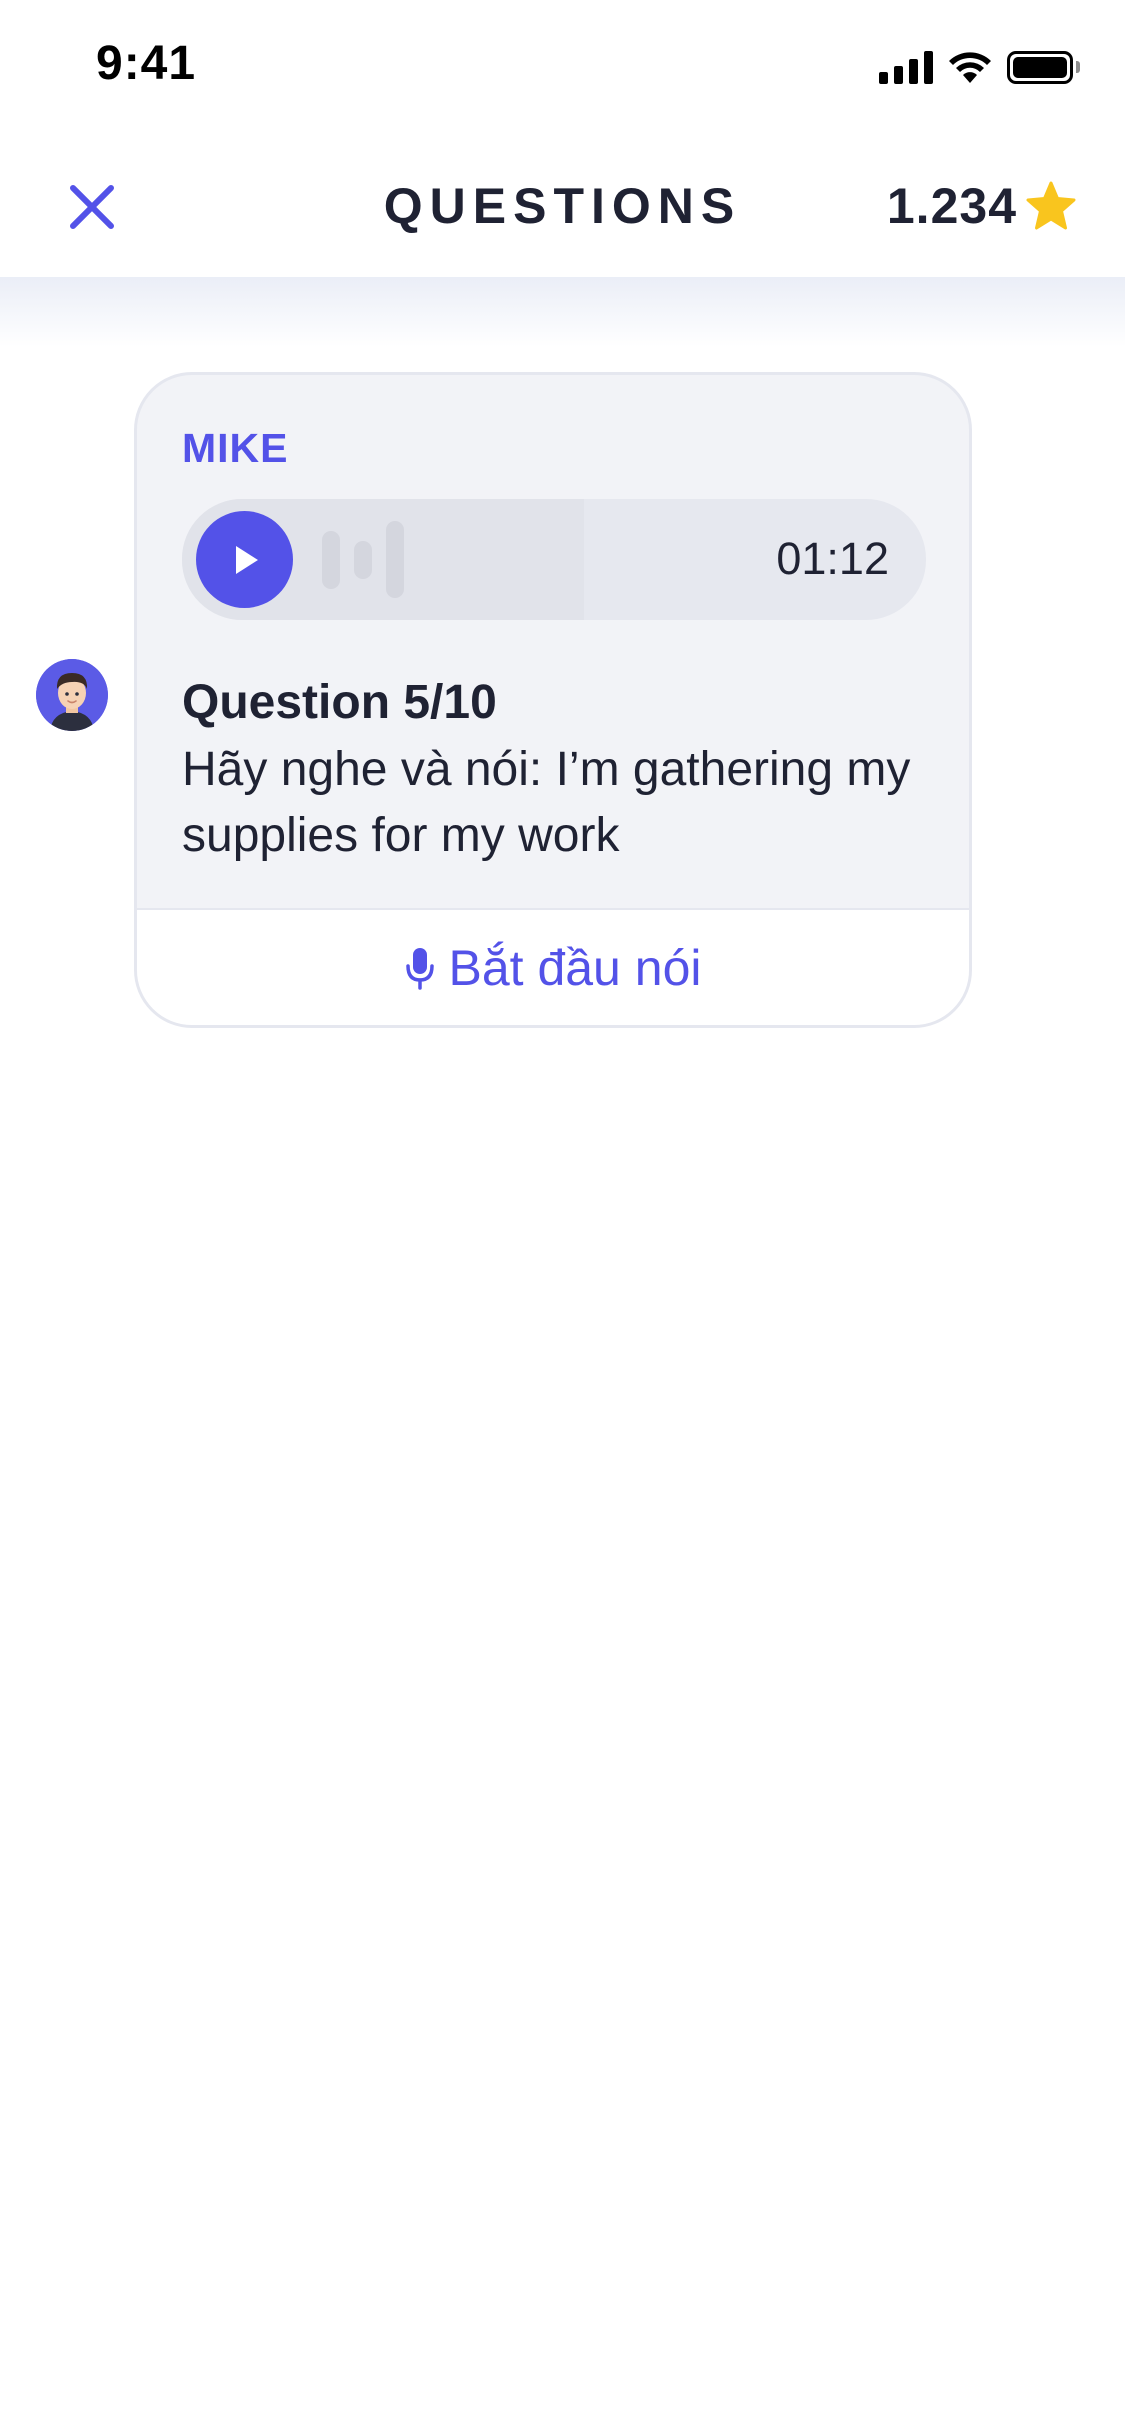 This screenshot has width=1125, height=2436. Describe the element at coordinates (339, 702) in the screenshot. I see `question-title: Question 5/10` at that location.